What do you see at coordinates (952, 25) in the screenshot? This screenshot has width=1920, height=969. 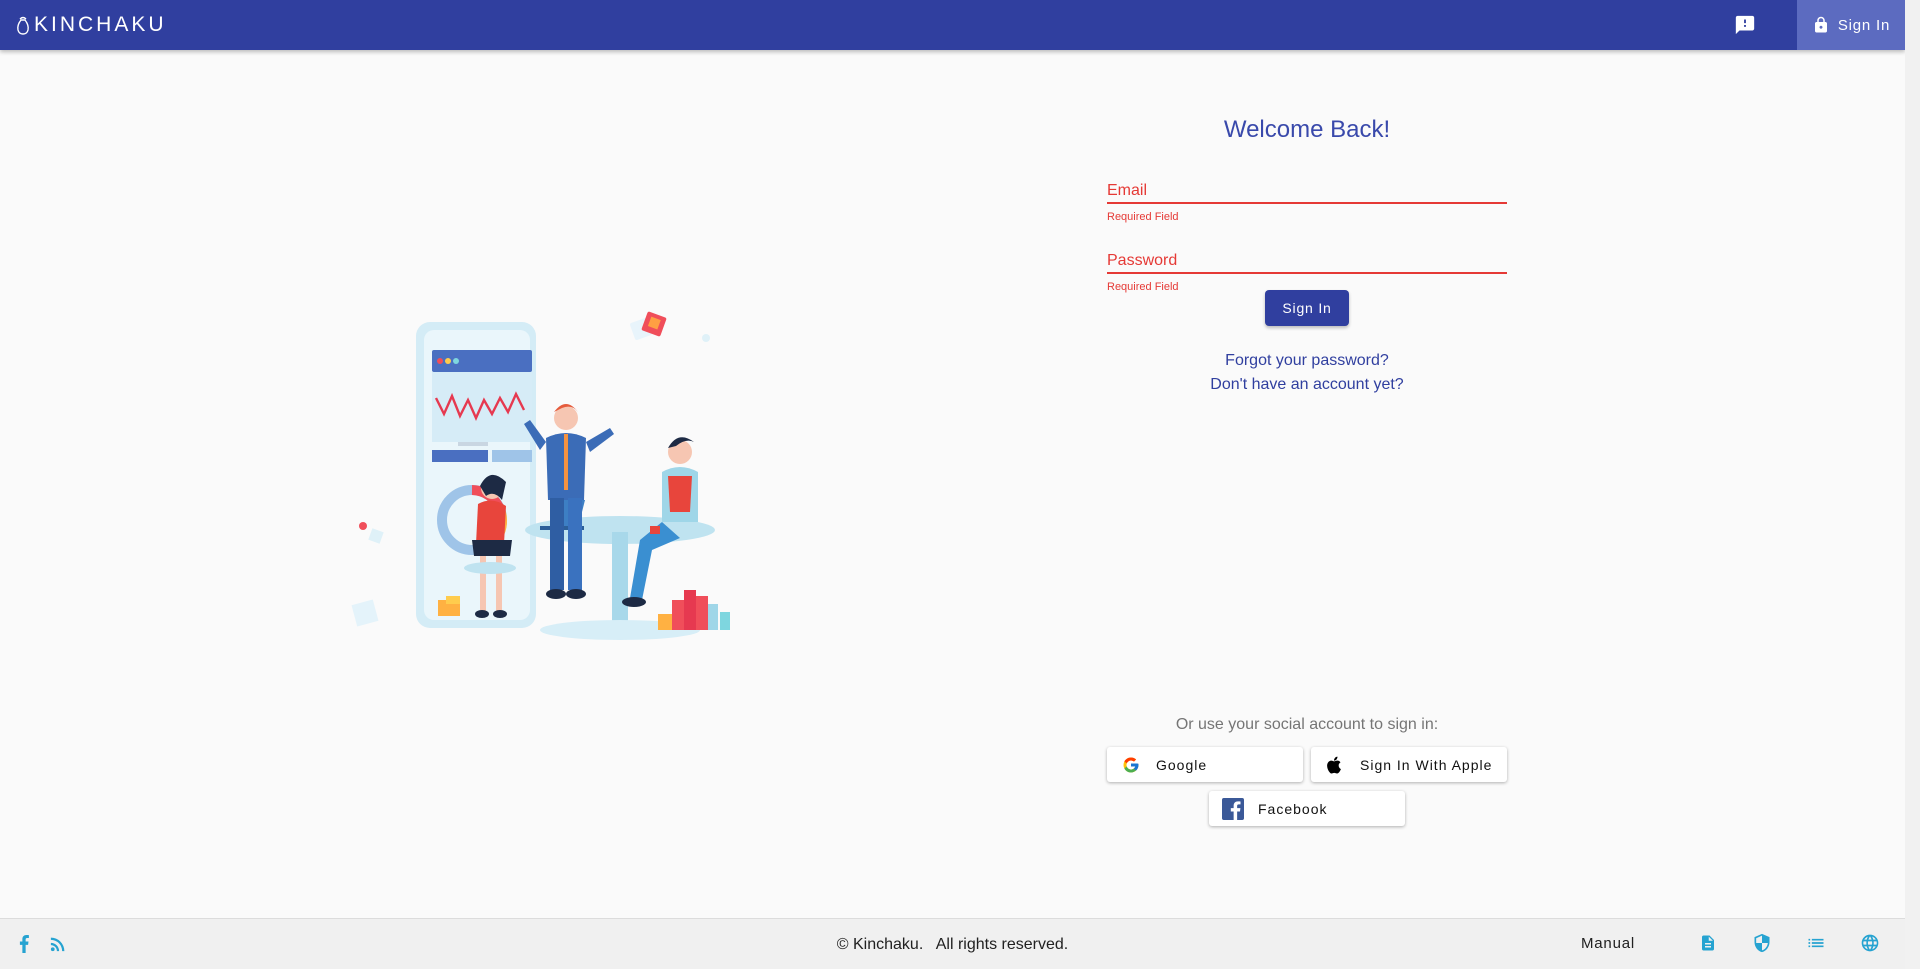 I see `top-app-bar: KINCHAKU Sign In` at bounding box center [952, 25].